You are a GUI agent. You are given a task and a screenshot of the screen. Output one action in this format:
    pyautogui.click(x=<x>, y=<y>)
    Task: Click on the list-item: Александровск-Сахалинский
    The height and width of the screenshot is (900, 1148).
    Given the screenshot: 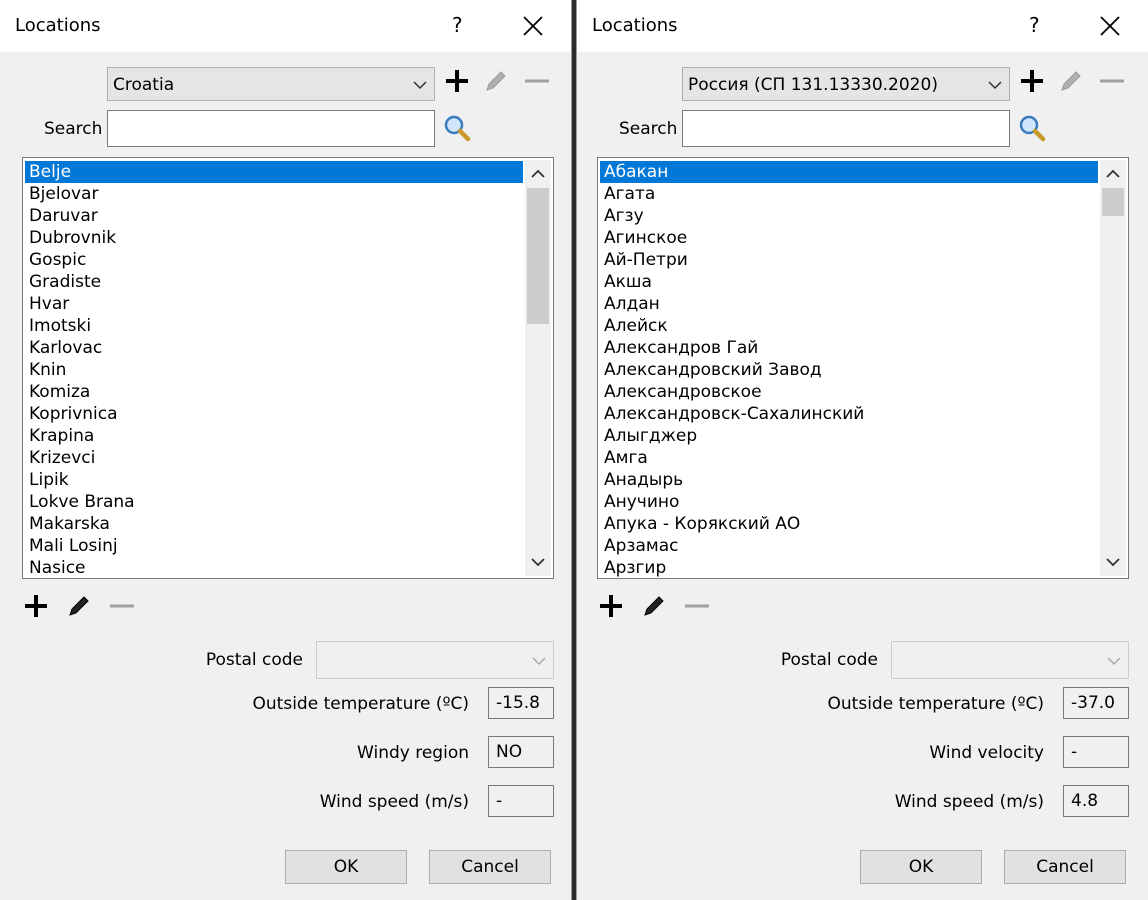 What is the action you would take?
    pyautogui.click(x=849, y=414)
    